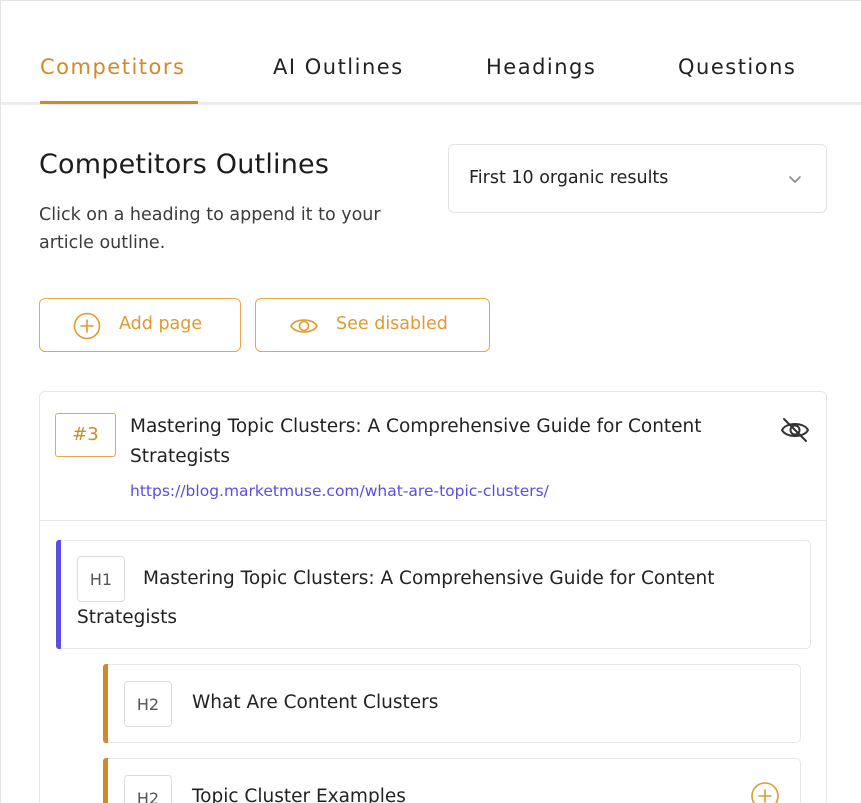  Describe the element at coordinates (795, 179) in the screenshot. I see `chevron-down-icon` at that location.